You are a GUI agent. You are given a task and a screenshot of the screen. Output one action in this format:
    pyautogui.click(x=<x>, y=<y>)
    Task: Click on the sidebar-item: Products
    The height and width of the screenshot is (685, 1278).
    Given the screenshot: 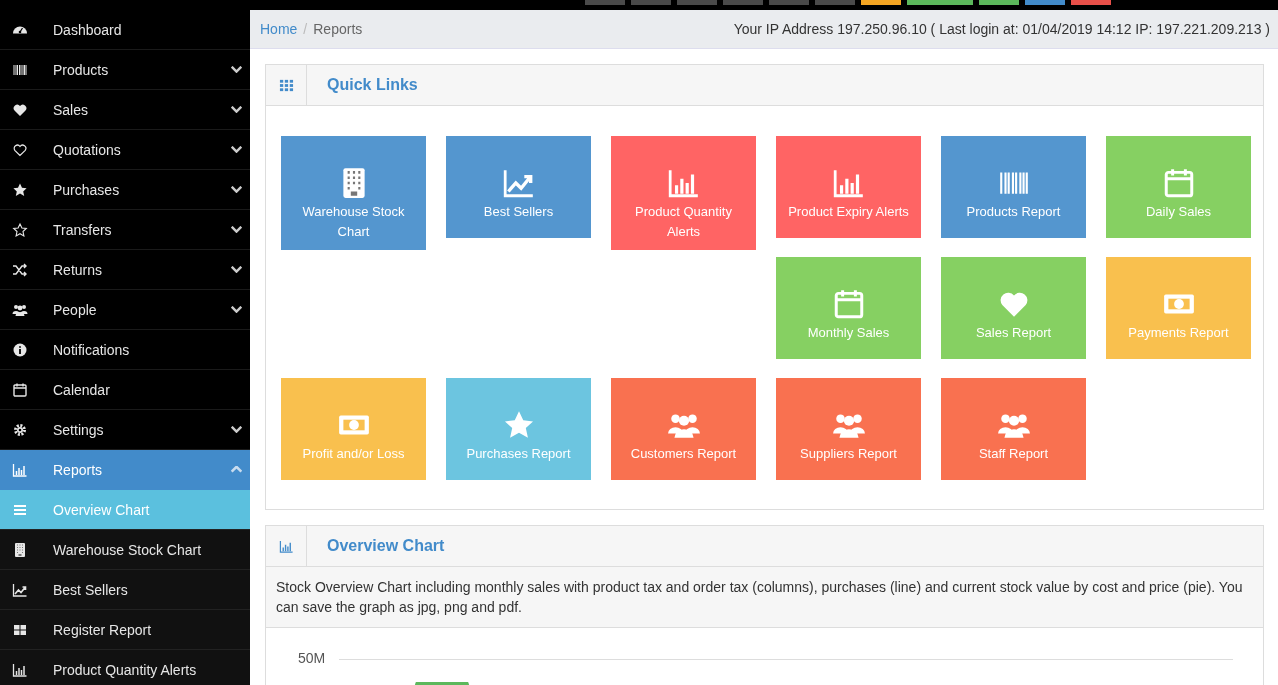 What is the action you would take?
    pyautogui.click(x=125, y=70)
    